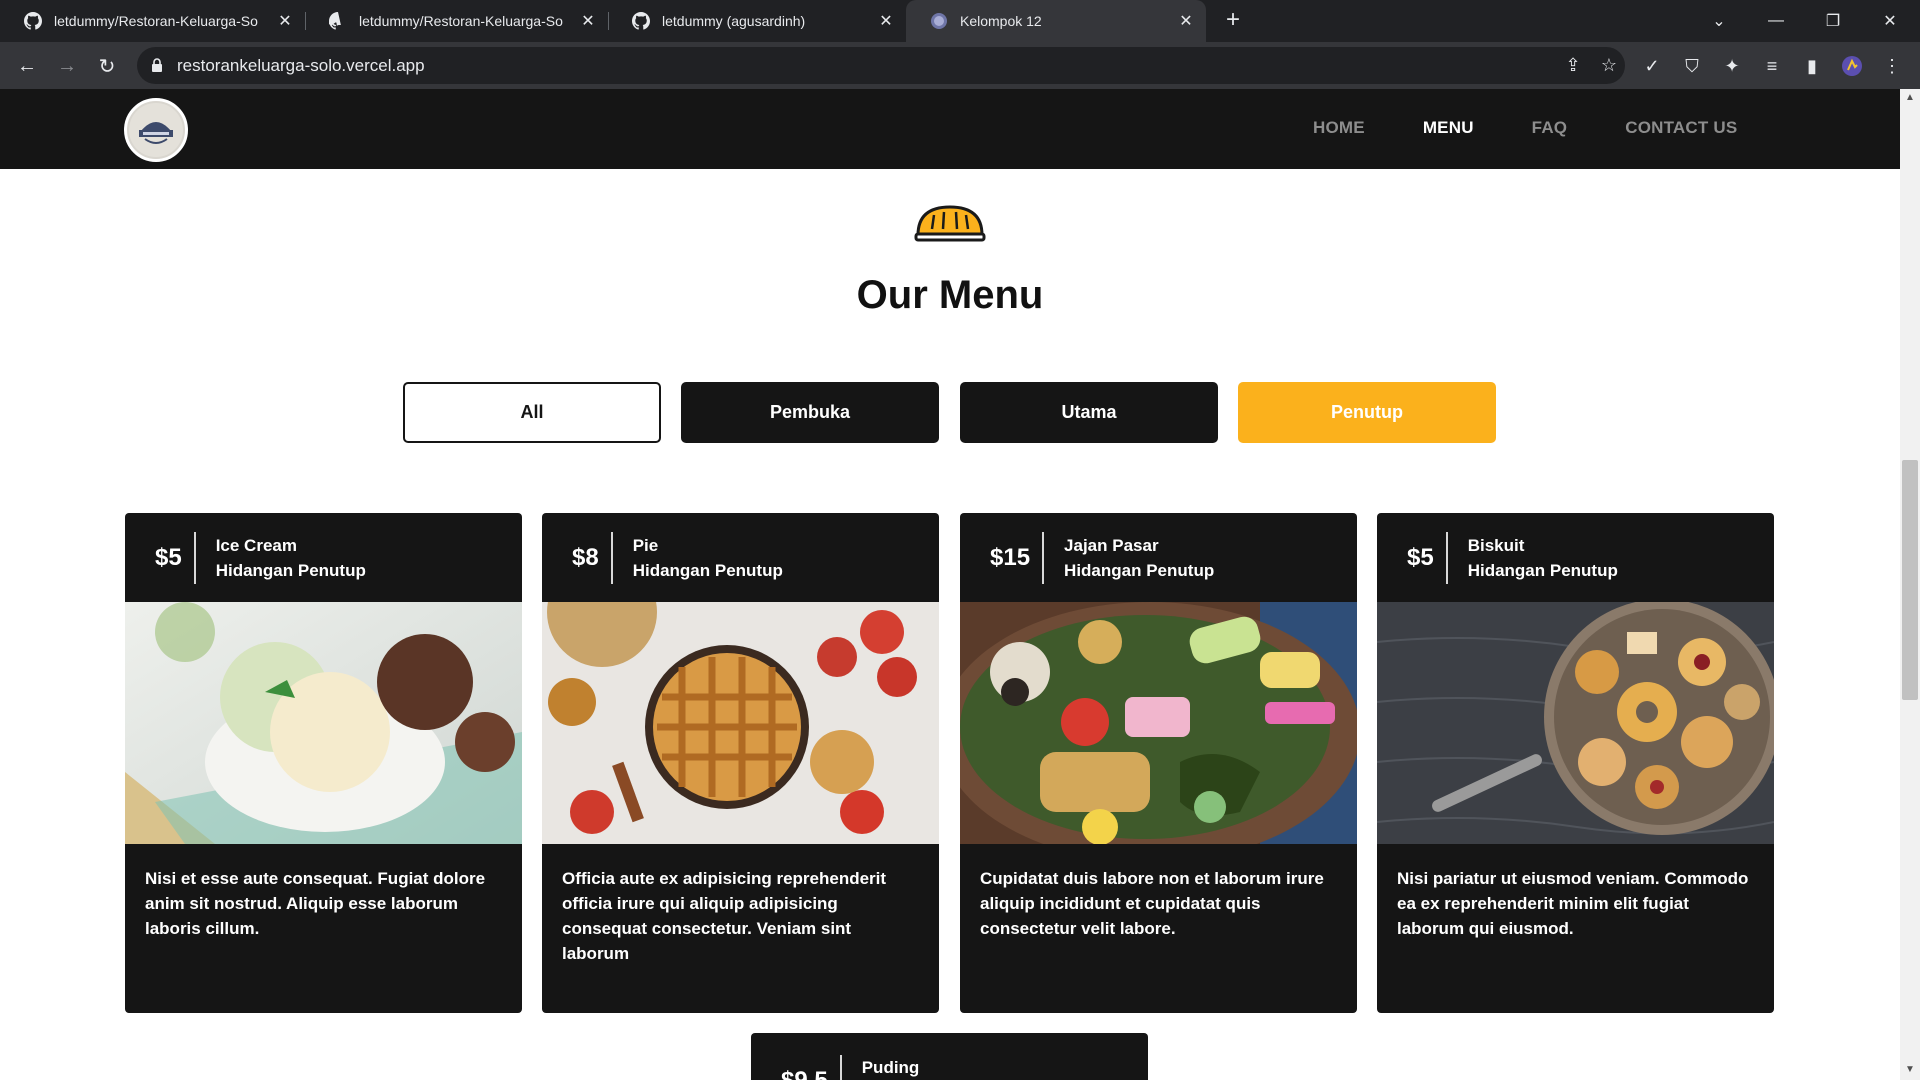  What do you see at coordinates (532, 412) in the screenshot?
I see `filter-all-button: All` at bounding box center [532, 412].